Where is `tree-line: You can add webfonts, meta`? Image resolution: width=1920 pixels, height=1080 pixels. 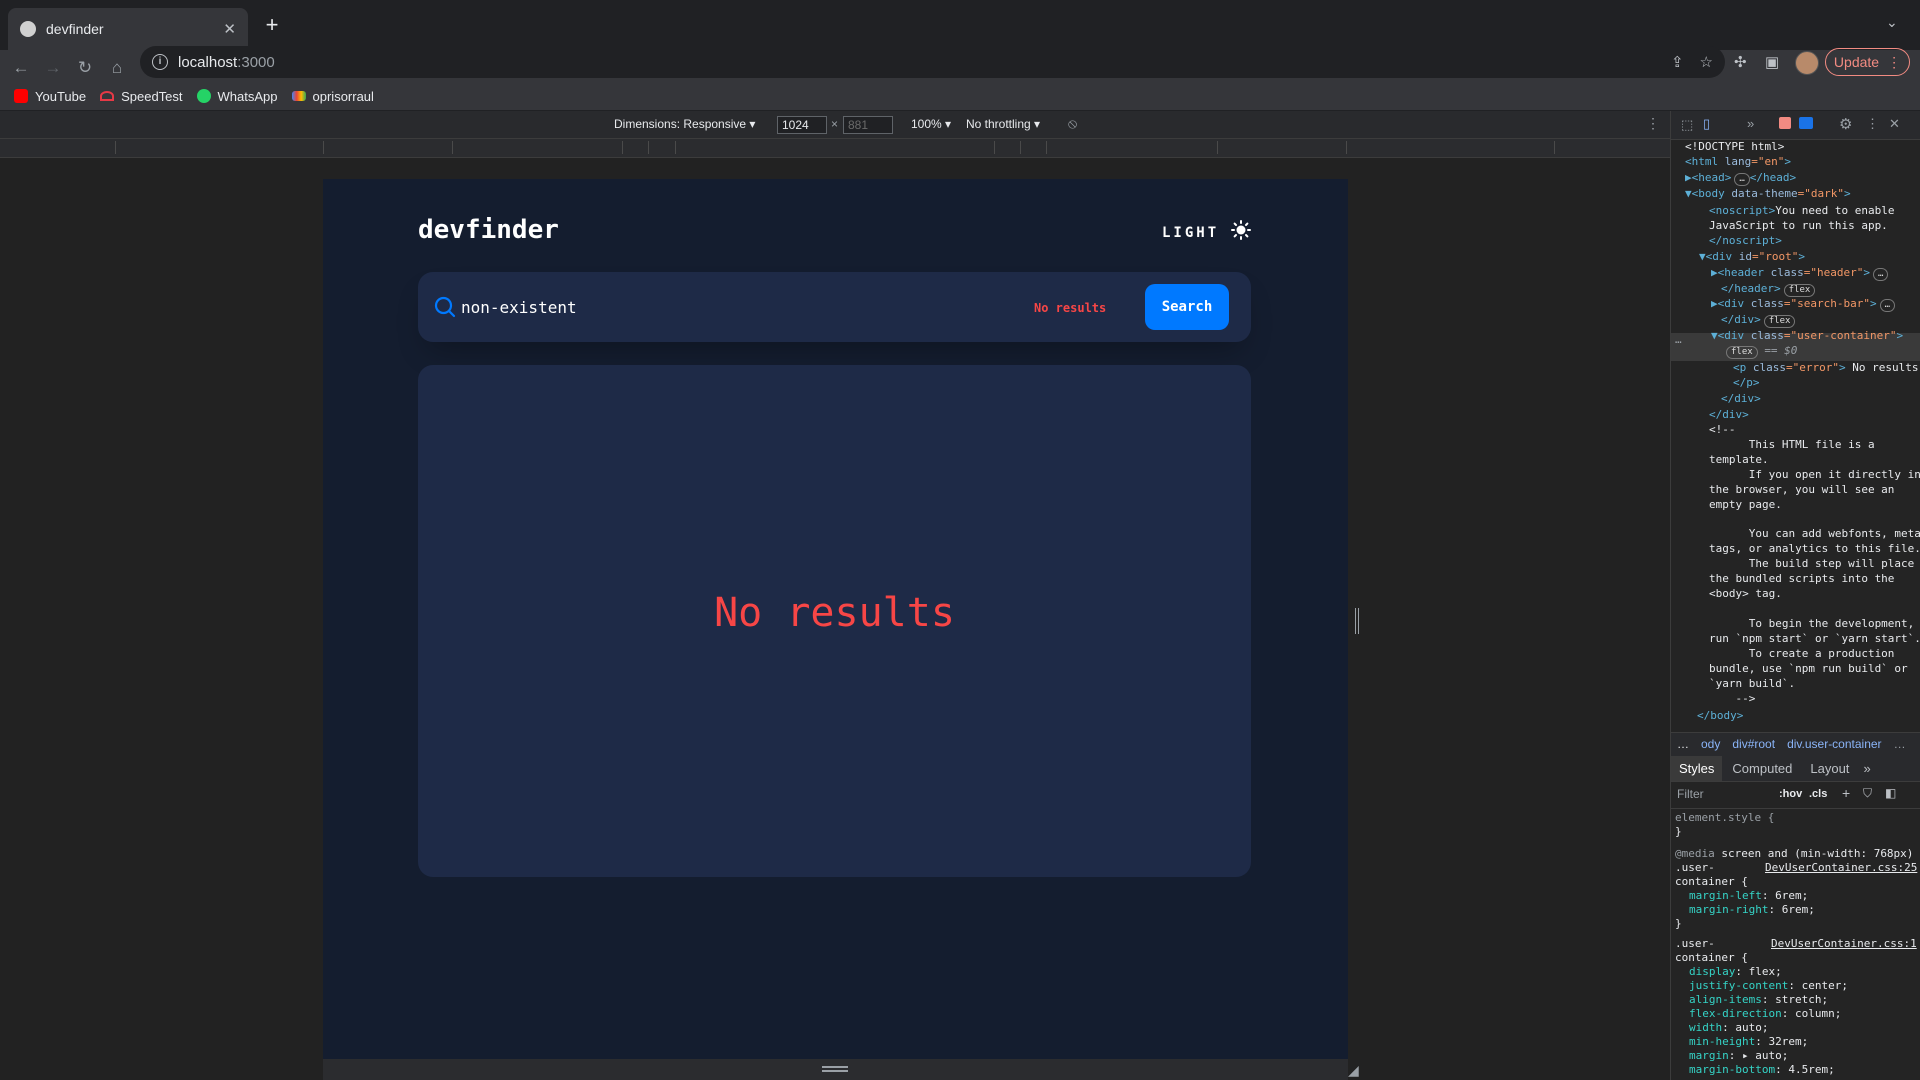 tree-line: You can add webfonts, meta is located at coordinates (1814, 533).